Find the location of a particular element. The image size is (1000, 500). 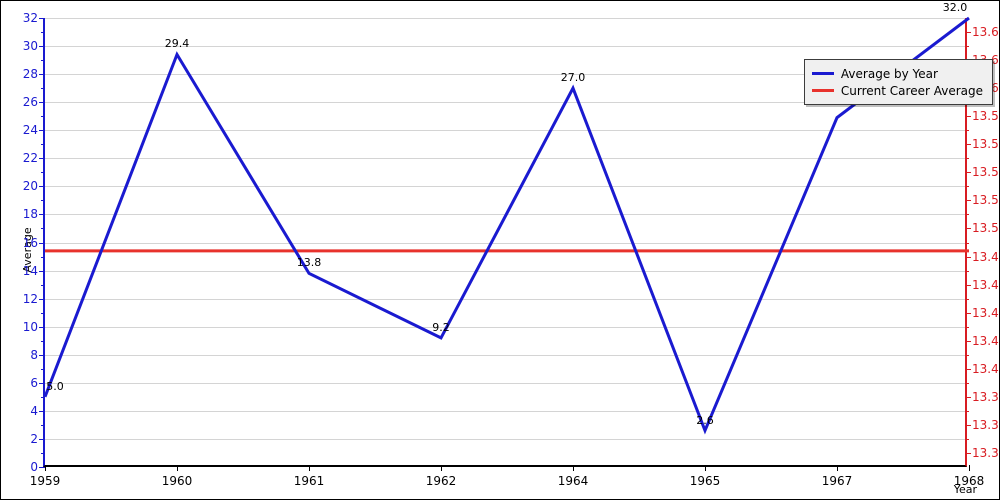

chart-legend: Average by Year Current Career Average is located at coordinates (898, 82).